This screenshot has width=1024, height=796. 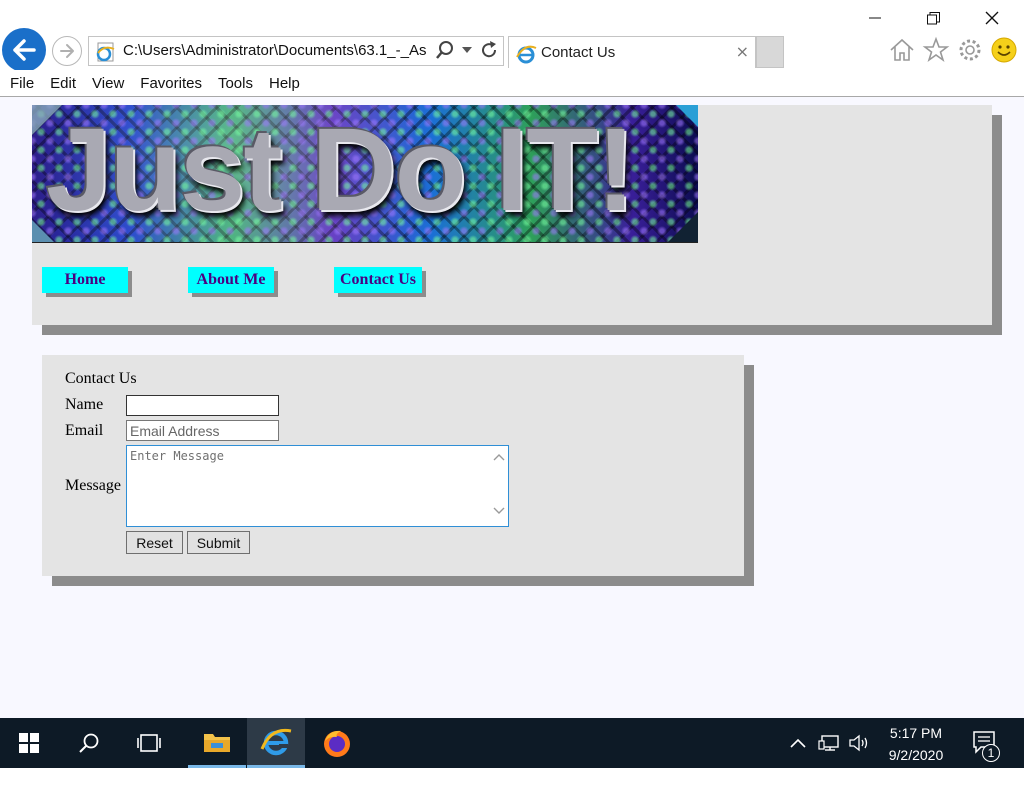 I want to click on new-tab-button, so click(x=770, y=52).